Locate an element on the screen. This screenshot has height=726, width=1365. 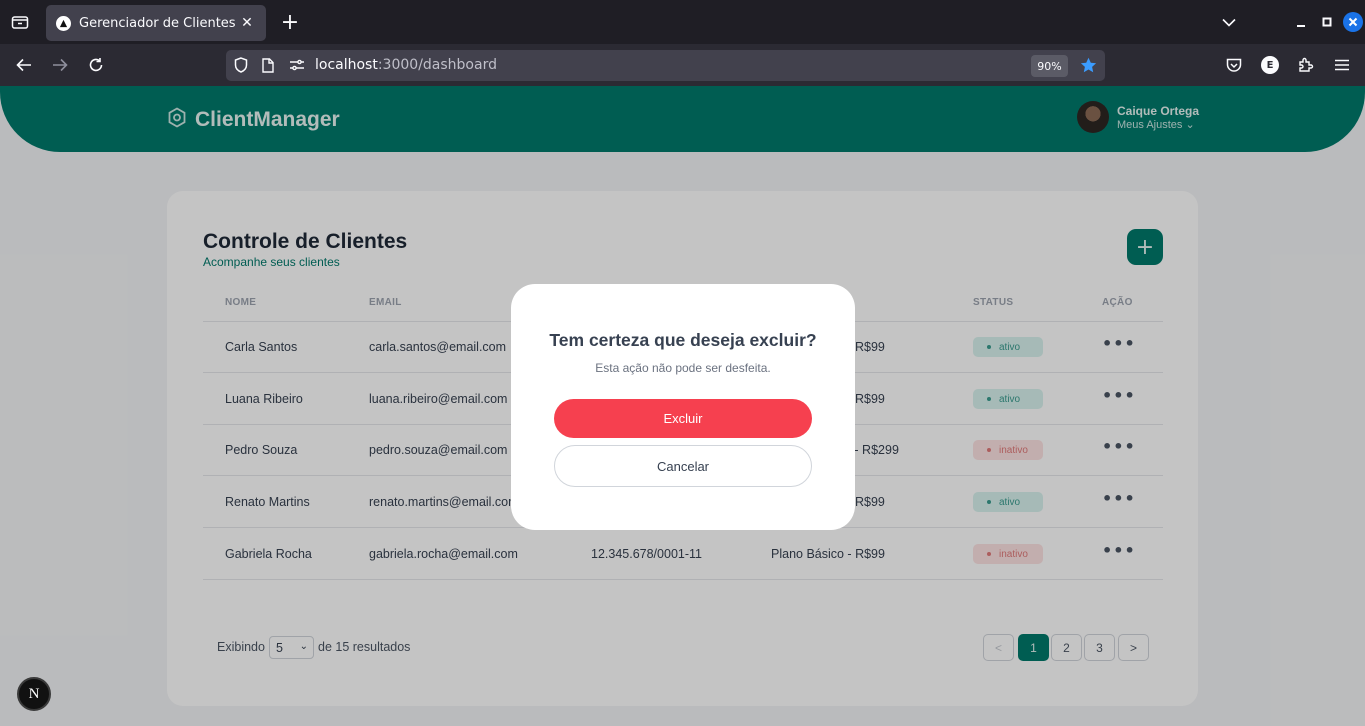
permissions-icon is located at coordinates (297, 65).